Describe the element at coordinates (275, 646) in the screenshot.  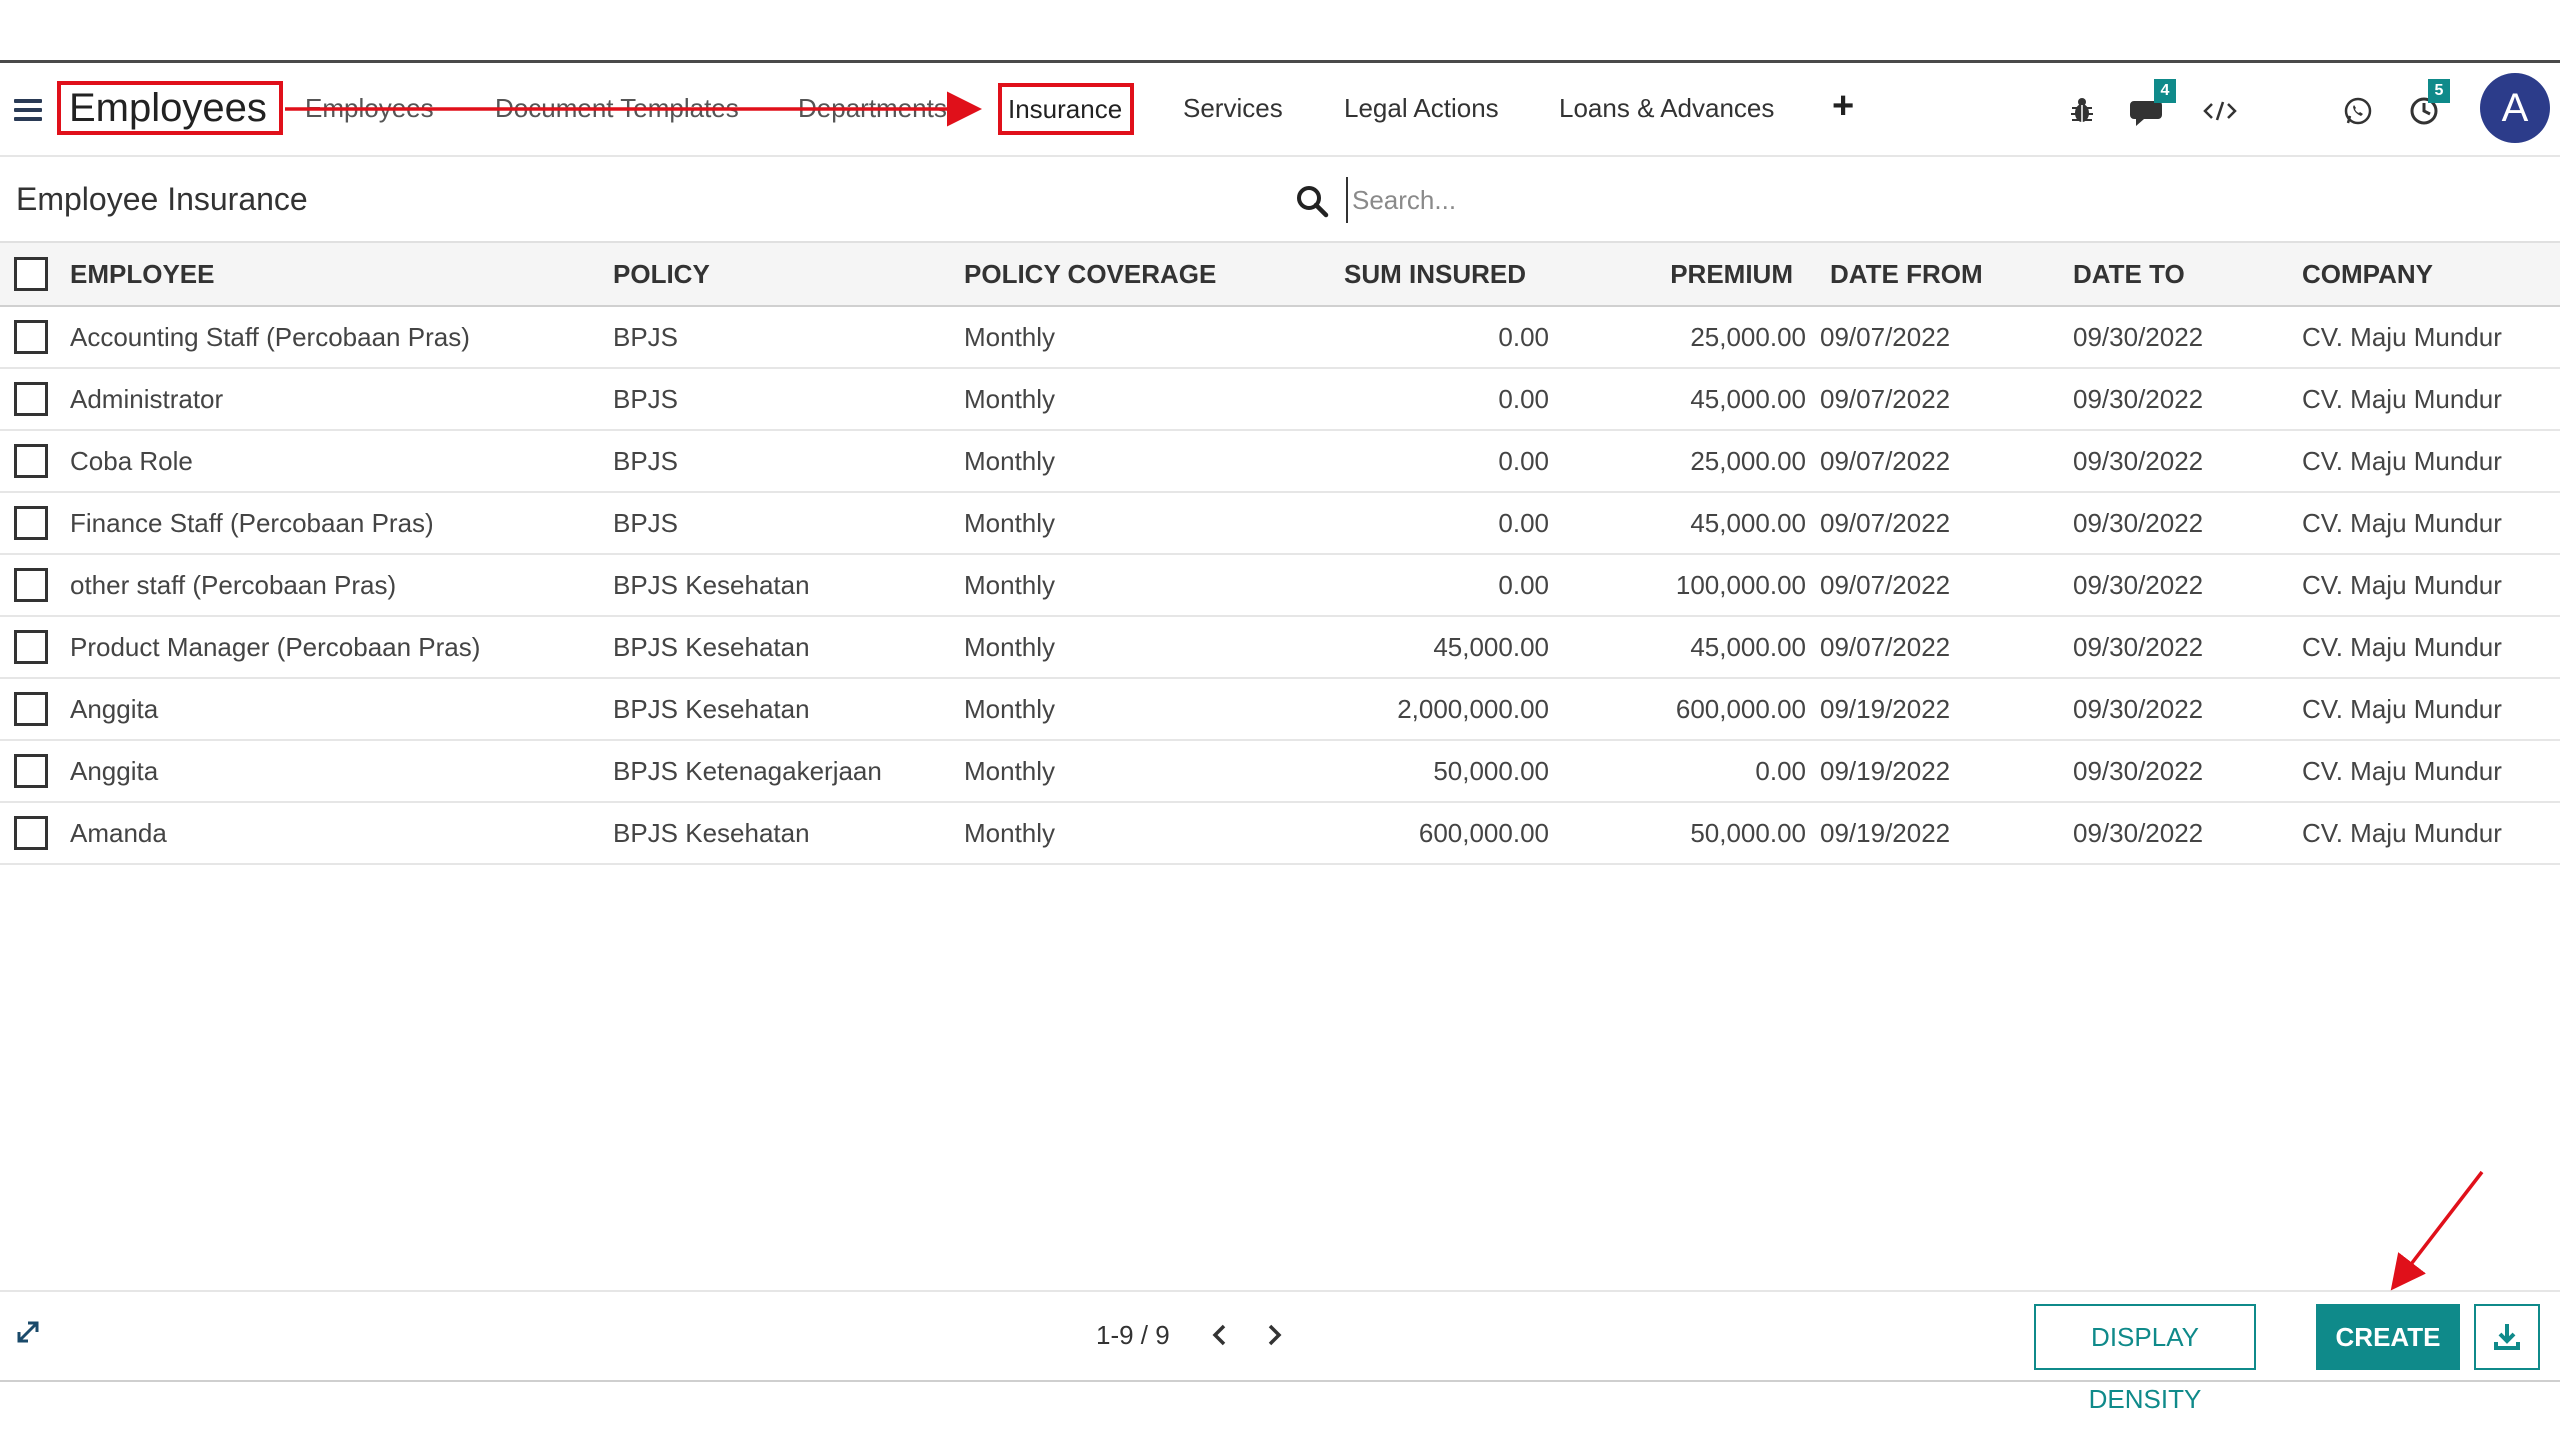
I see `employee-cell: Product Manager (Percobaan Pras)` at that location.